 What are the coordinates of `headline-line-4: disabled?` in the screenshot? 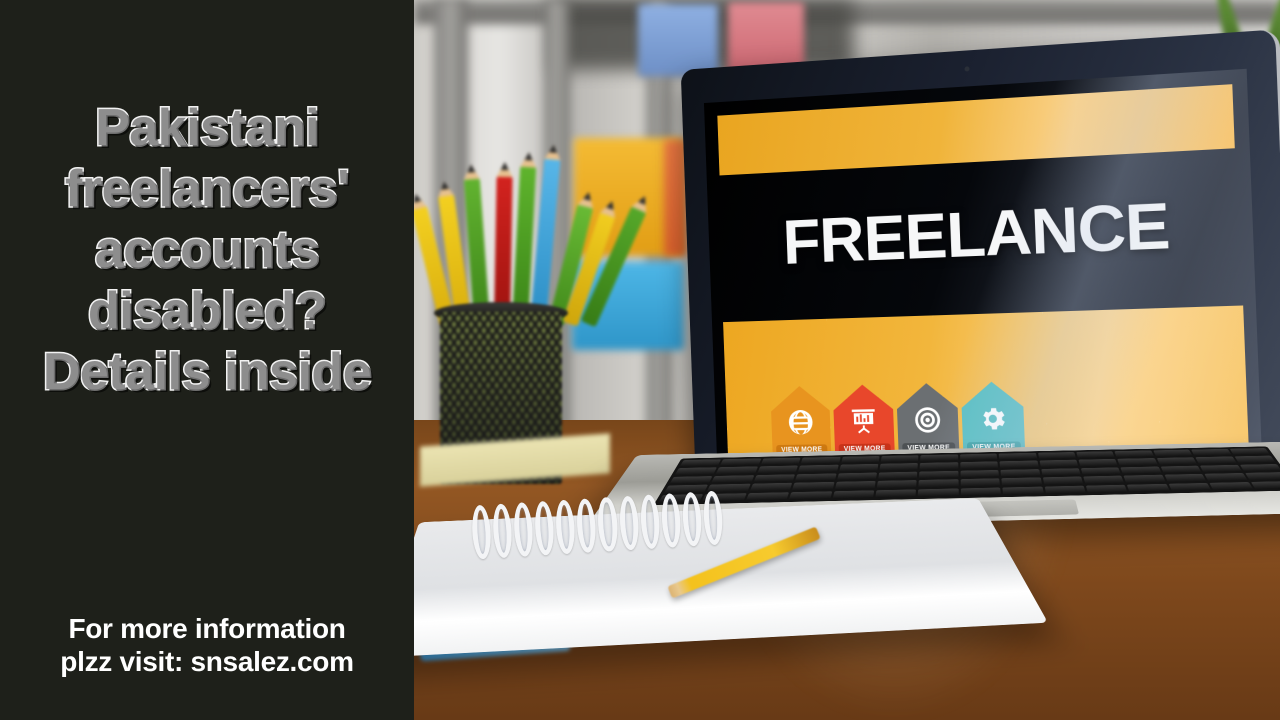 It's located at (207, 311).